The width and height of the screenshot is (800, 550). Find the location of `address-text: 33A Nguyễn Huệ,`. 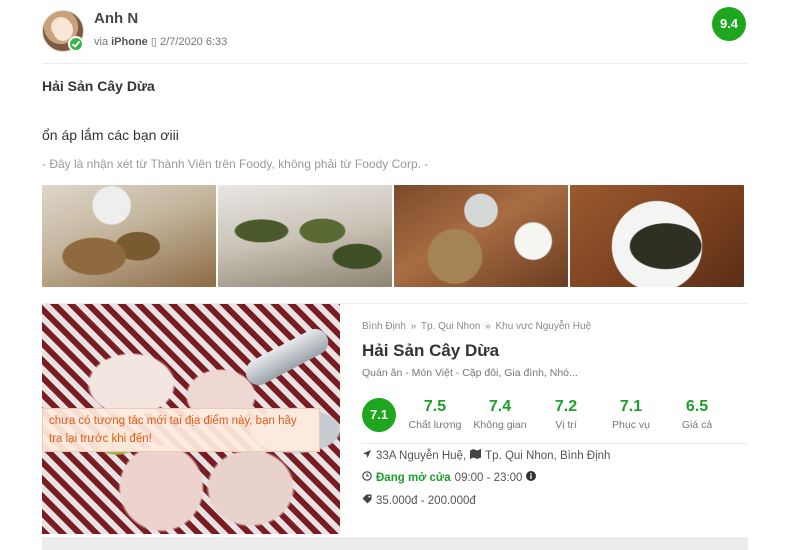

address-text: 33A Nguyễn Huệ, is located at coordinates (421, 456).